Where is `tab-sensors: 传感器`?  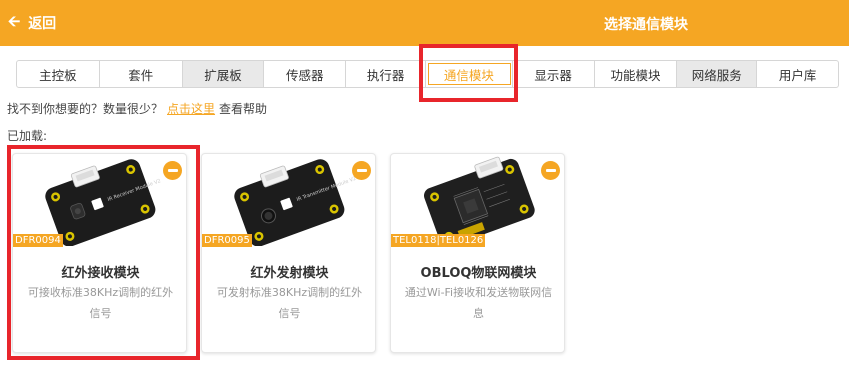
tab-sensors: 传感器 is located at coordinates (305, 74).